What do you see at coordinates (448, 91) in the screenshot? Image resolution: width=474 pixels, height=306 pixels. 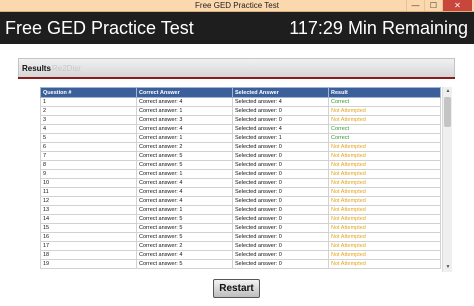 I see `scroll-up-arrow-icon: ▲` at bounding box center [448, 91].